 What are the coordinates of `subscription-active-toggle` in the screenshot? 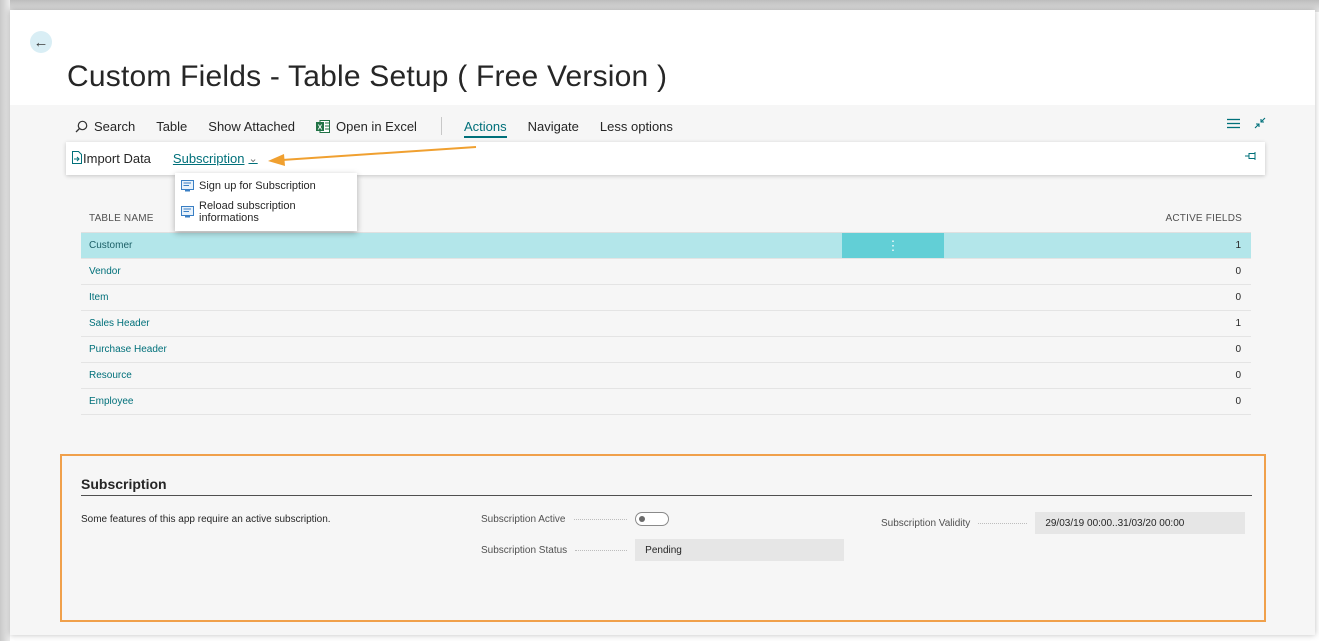 It's located at (651, 519).